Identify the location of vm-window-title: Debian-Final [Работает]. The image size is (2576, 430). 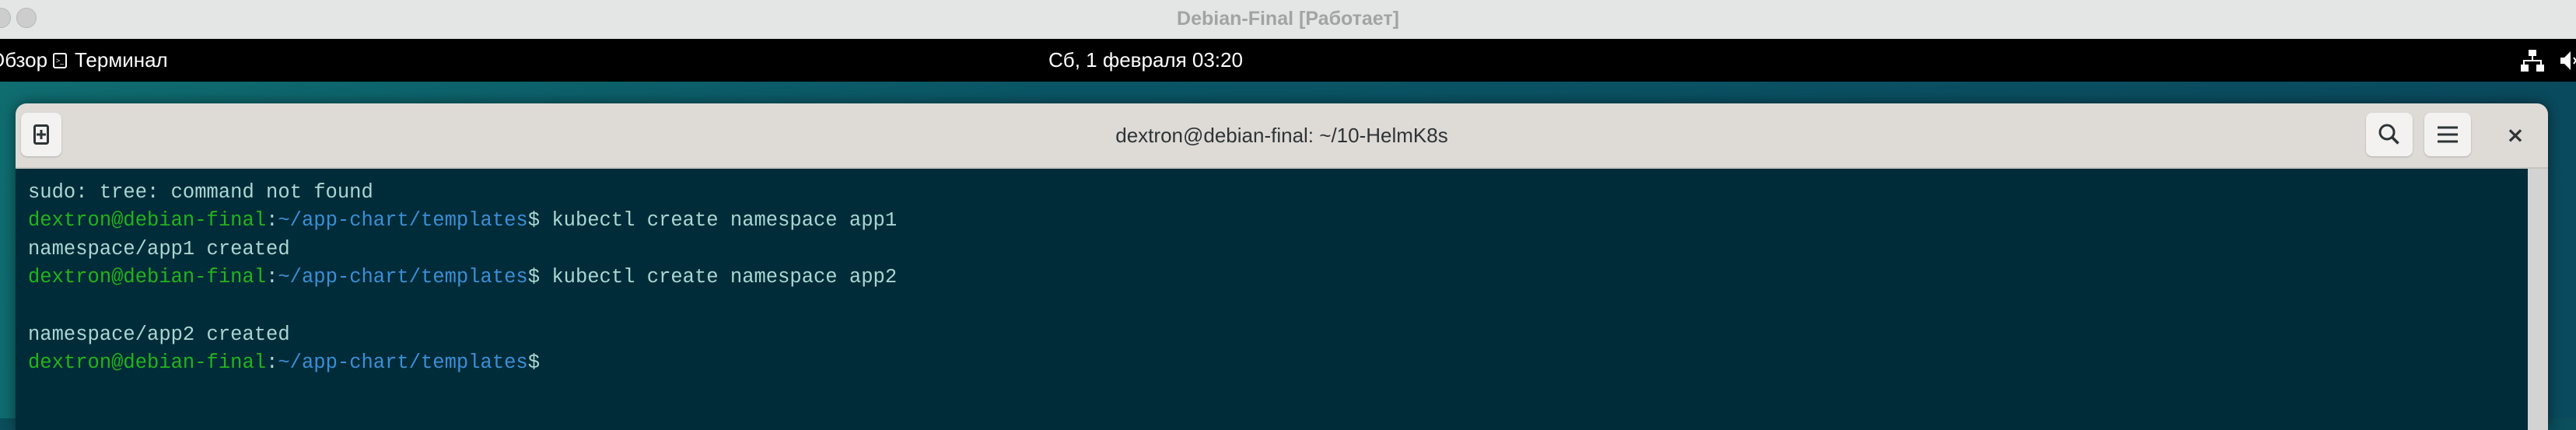
(1288, 19).